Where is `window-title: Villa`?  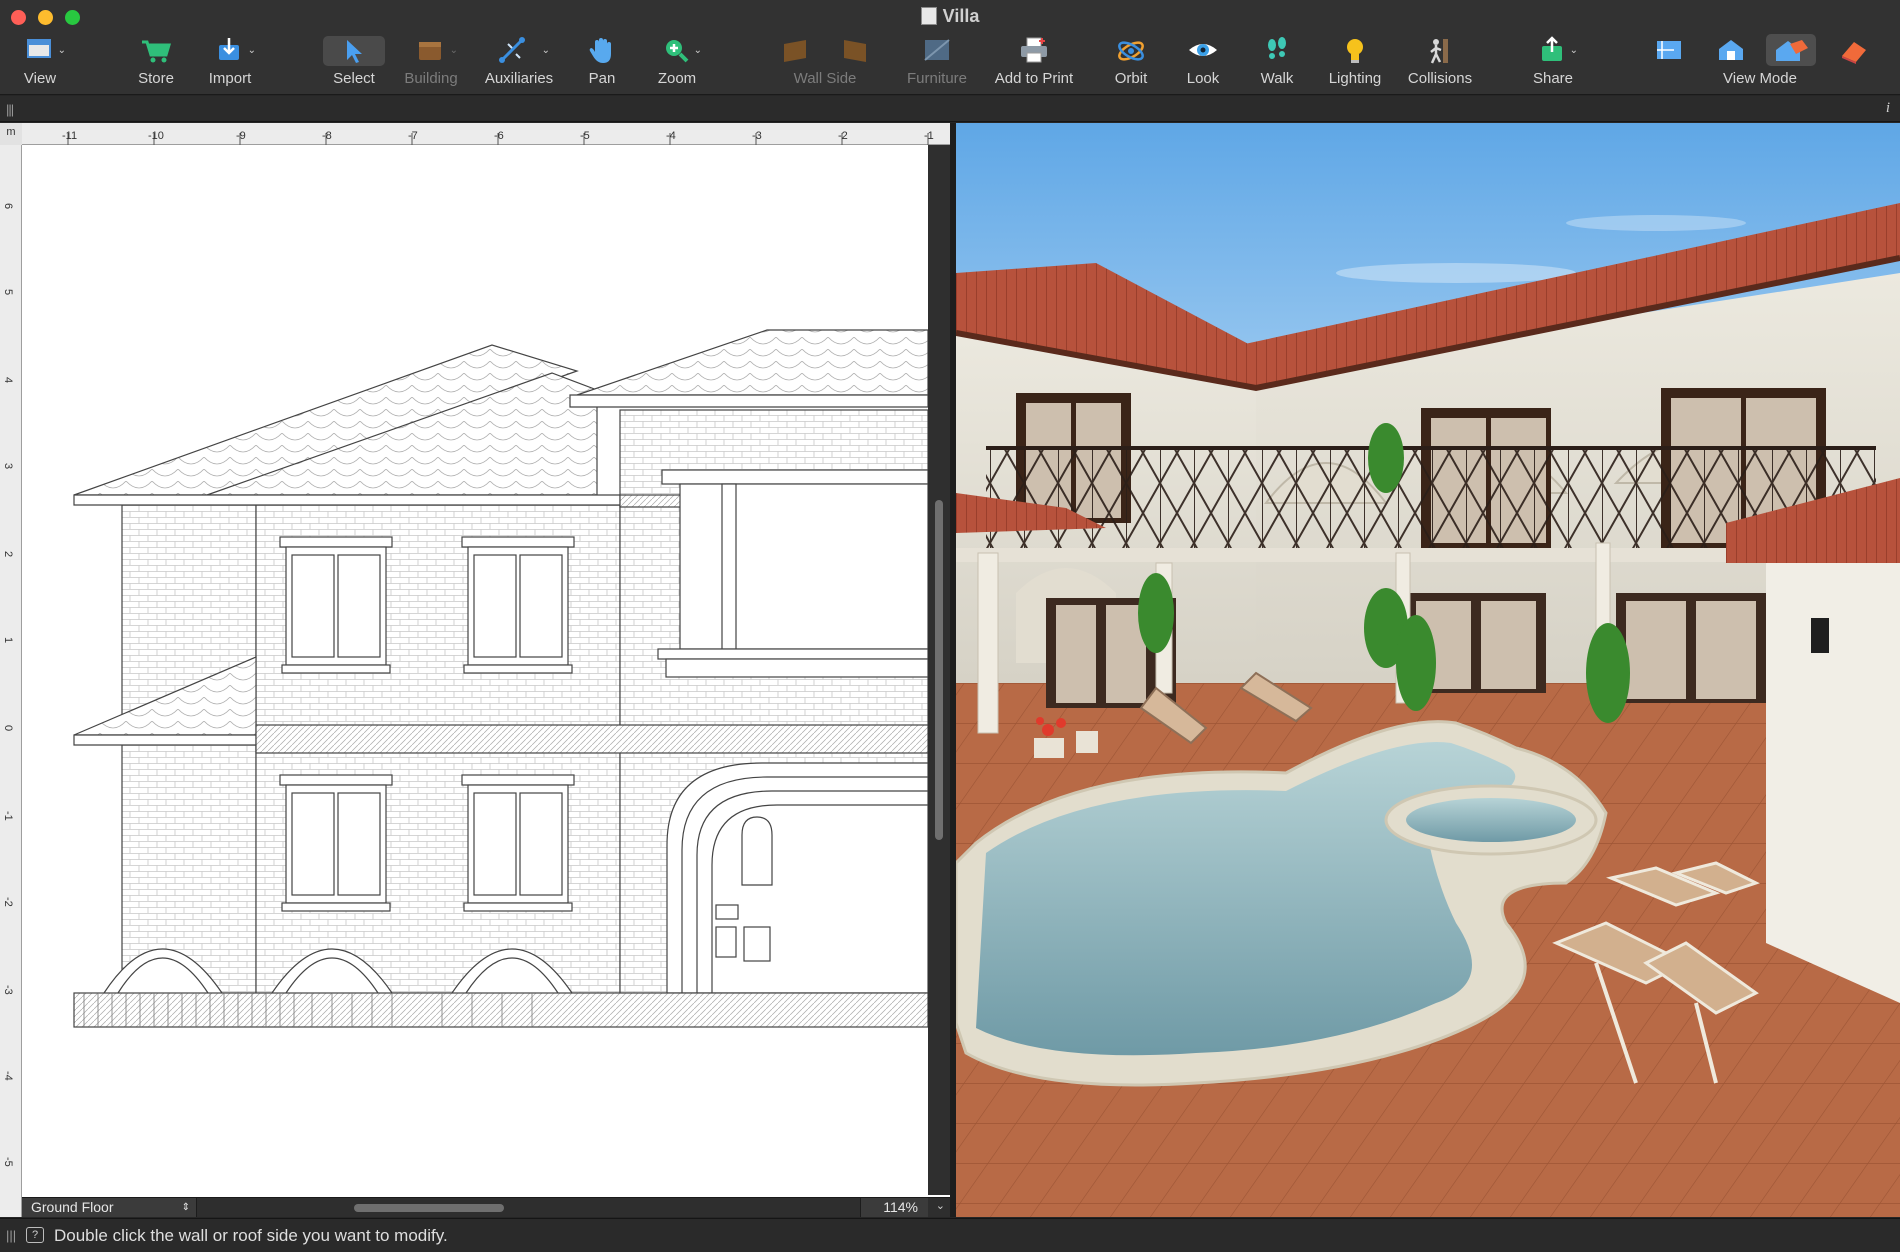
window-title: Villa is located at coordinates (950, 16).